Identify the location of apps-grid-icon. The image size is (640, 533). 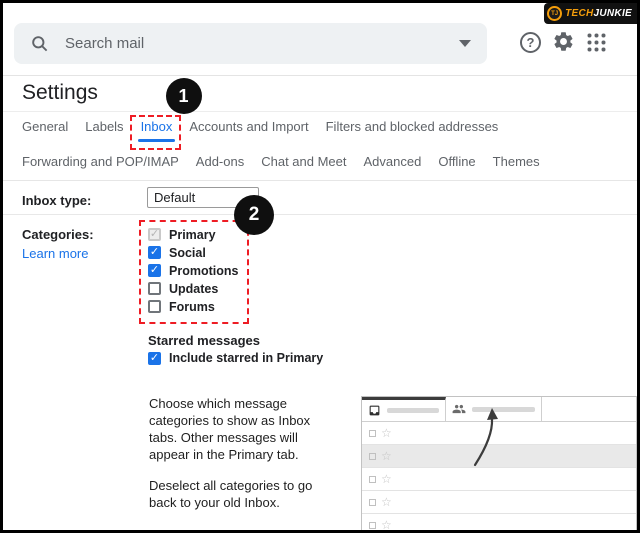
(596, 45).